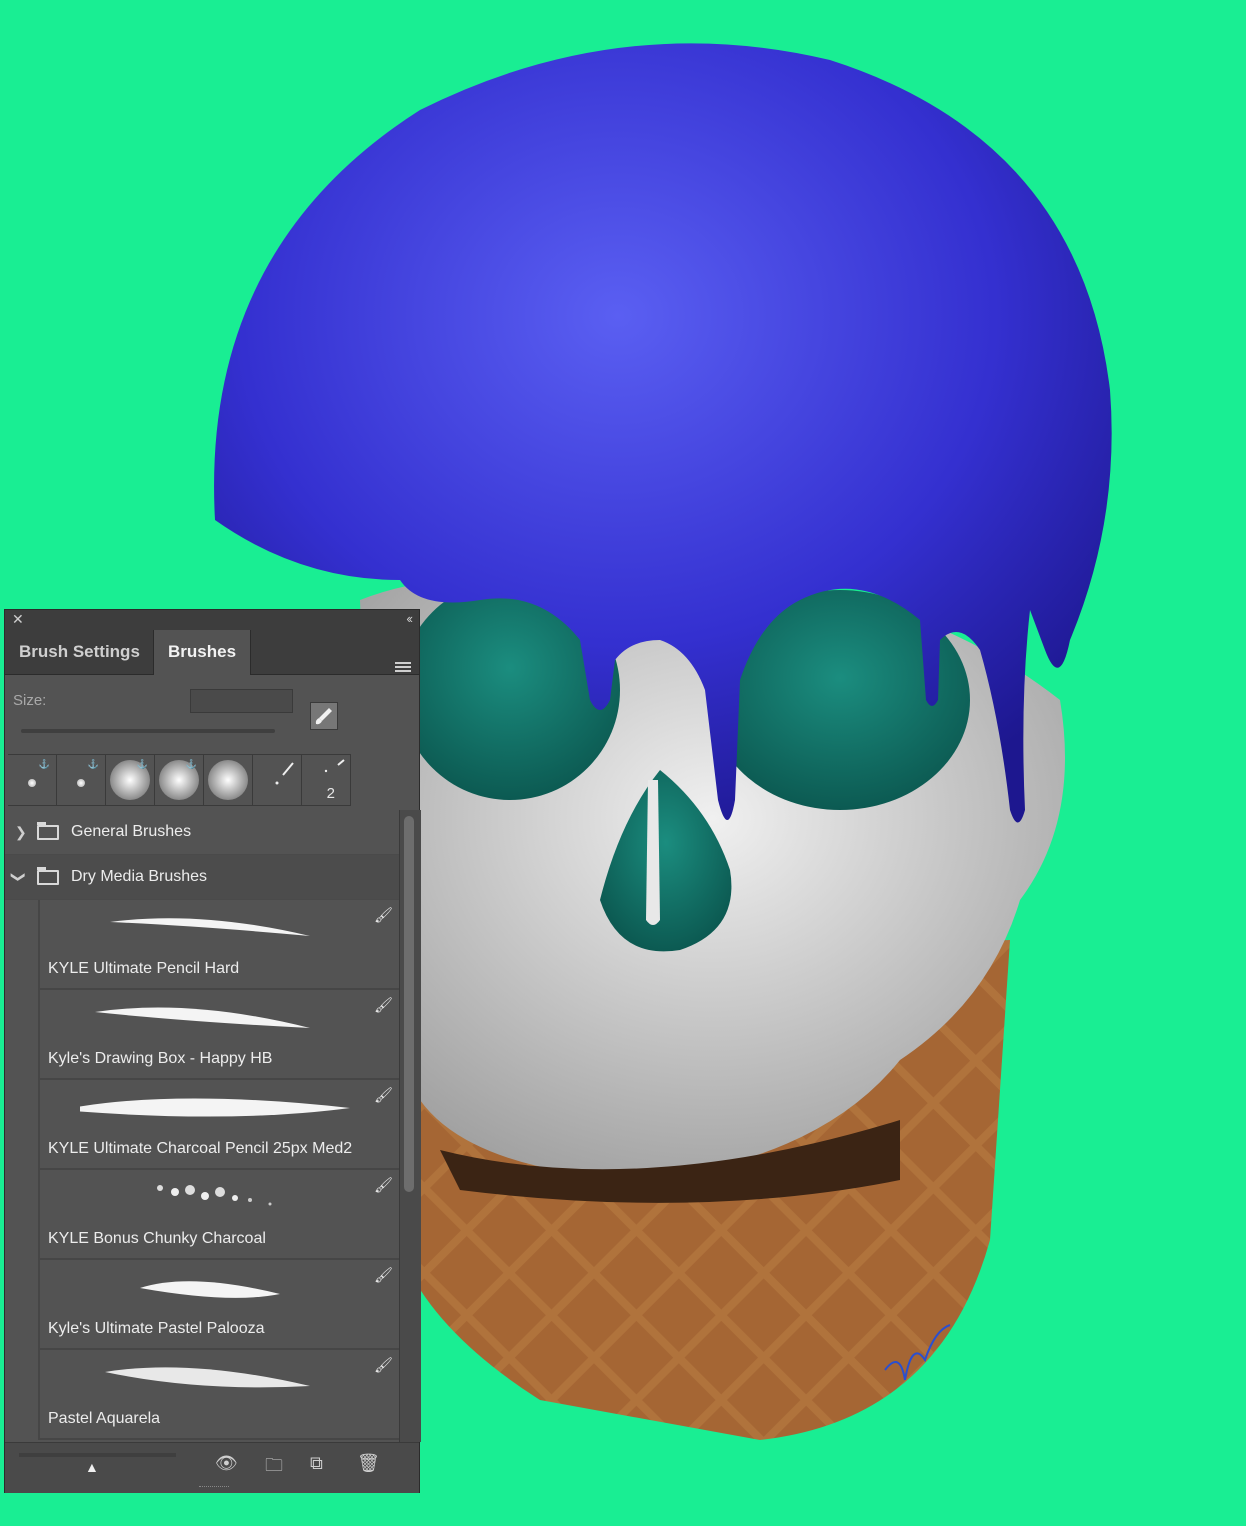  What do you see at coordinates (330, 793) in the screenshot?
I see `preset-number: 2` at bounding box center [330, 793].